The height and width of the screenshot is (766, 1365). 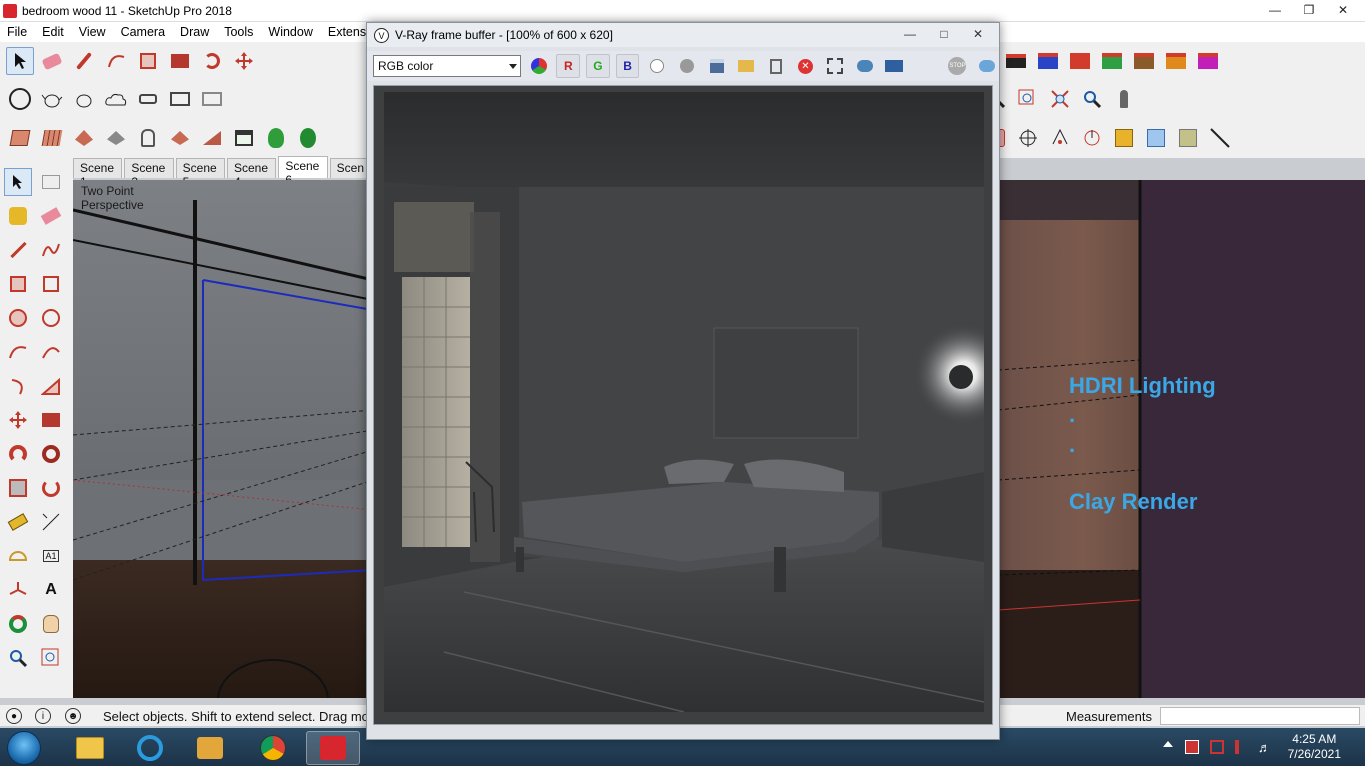 I want to click on measurements-input, so click(x=1260, y=716).